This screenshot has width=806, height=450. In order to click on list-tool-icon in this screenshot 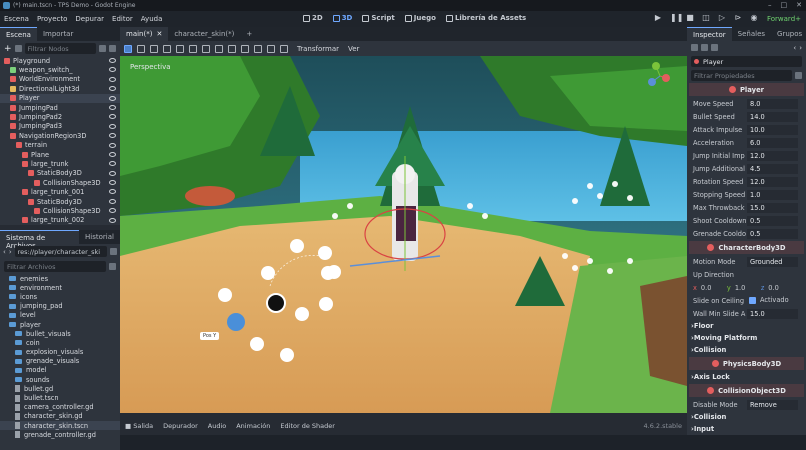, I will do `click(193, 48)`.